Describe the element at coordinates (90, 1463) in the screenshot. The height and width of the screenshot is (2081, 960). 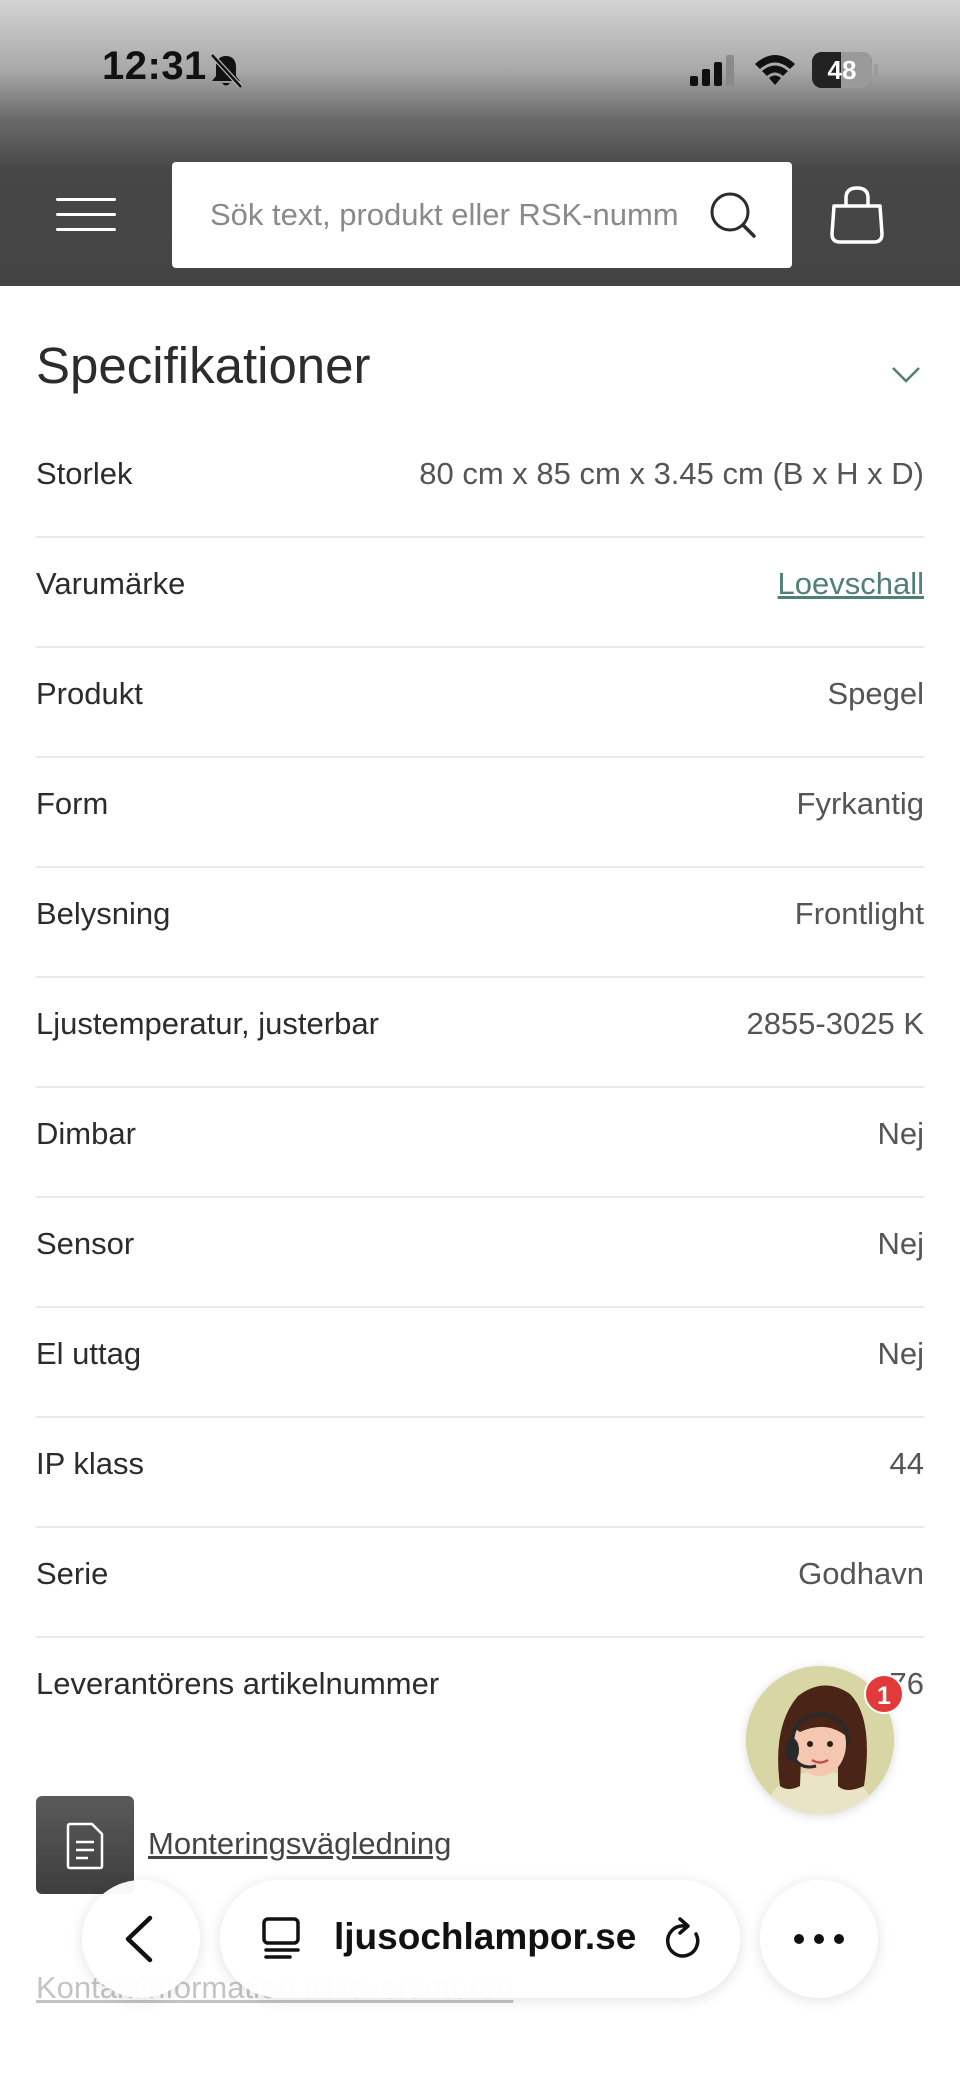
I see `spec-label: IP klass` at that location.